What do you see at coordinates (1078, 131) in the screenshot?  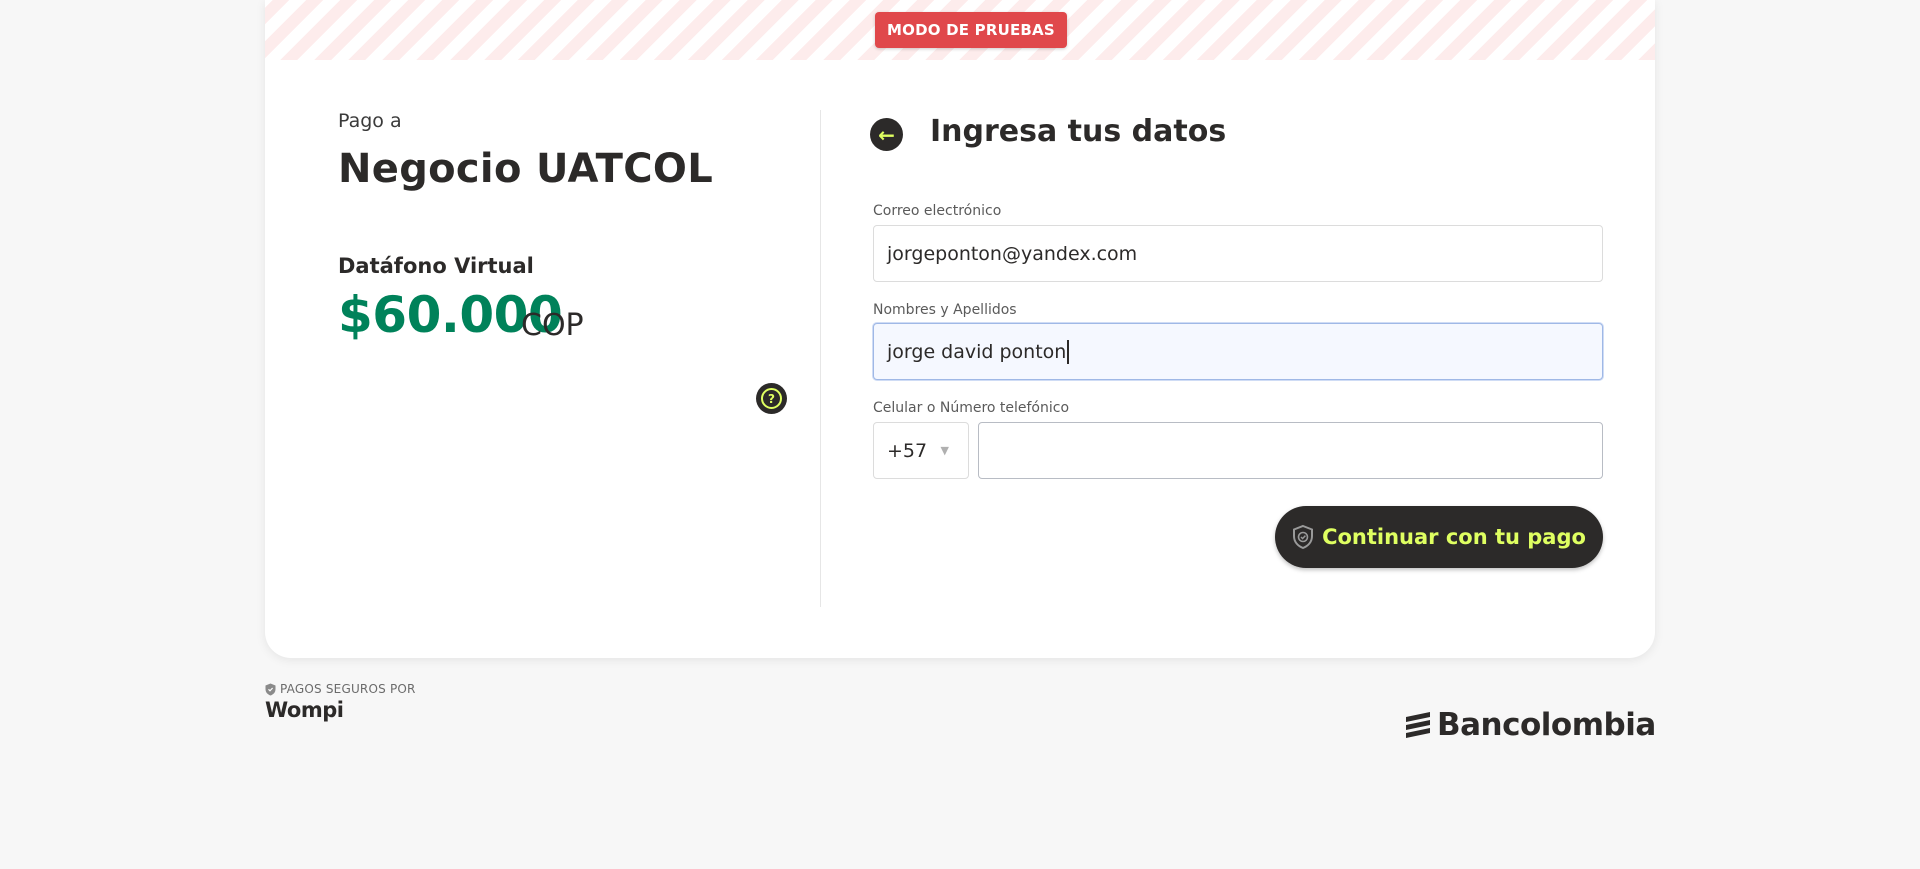 I see `form-title: Ingresa tus datos` at bounding box center [1078, 131].